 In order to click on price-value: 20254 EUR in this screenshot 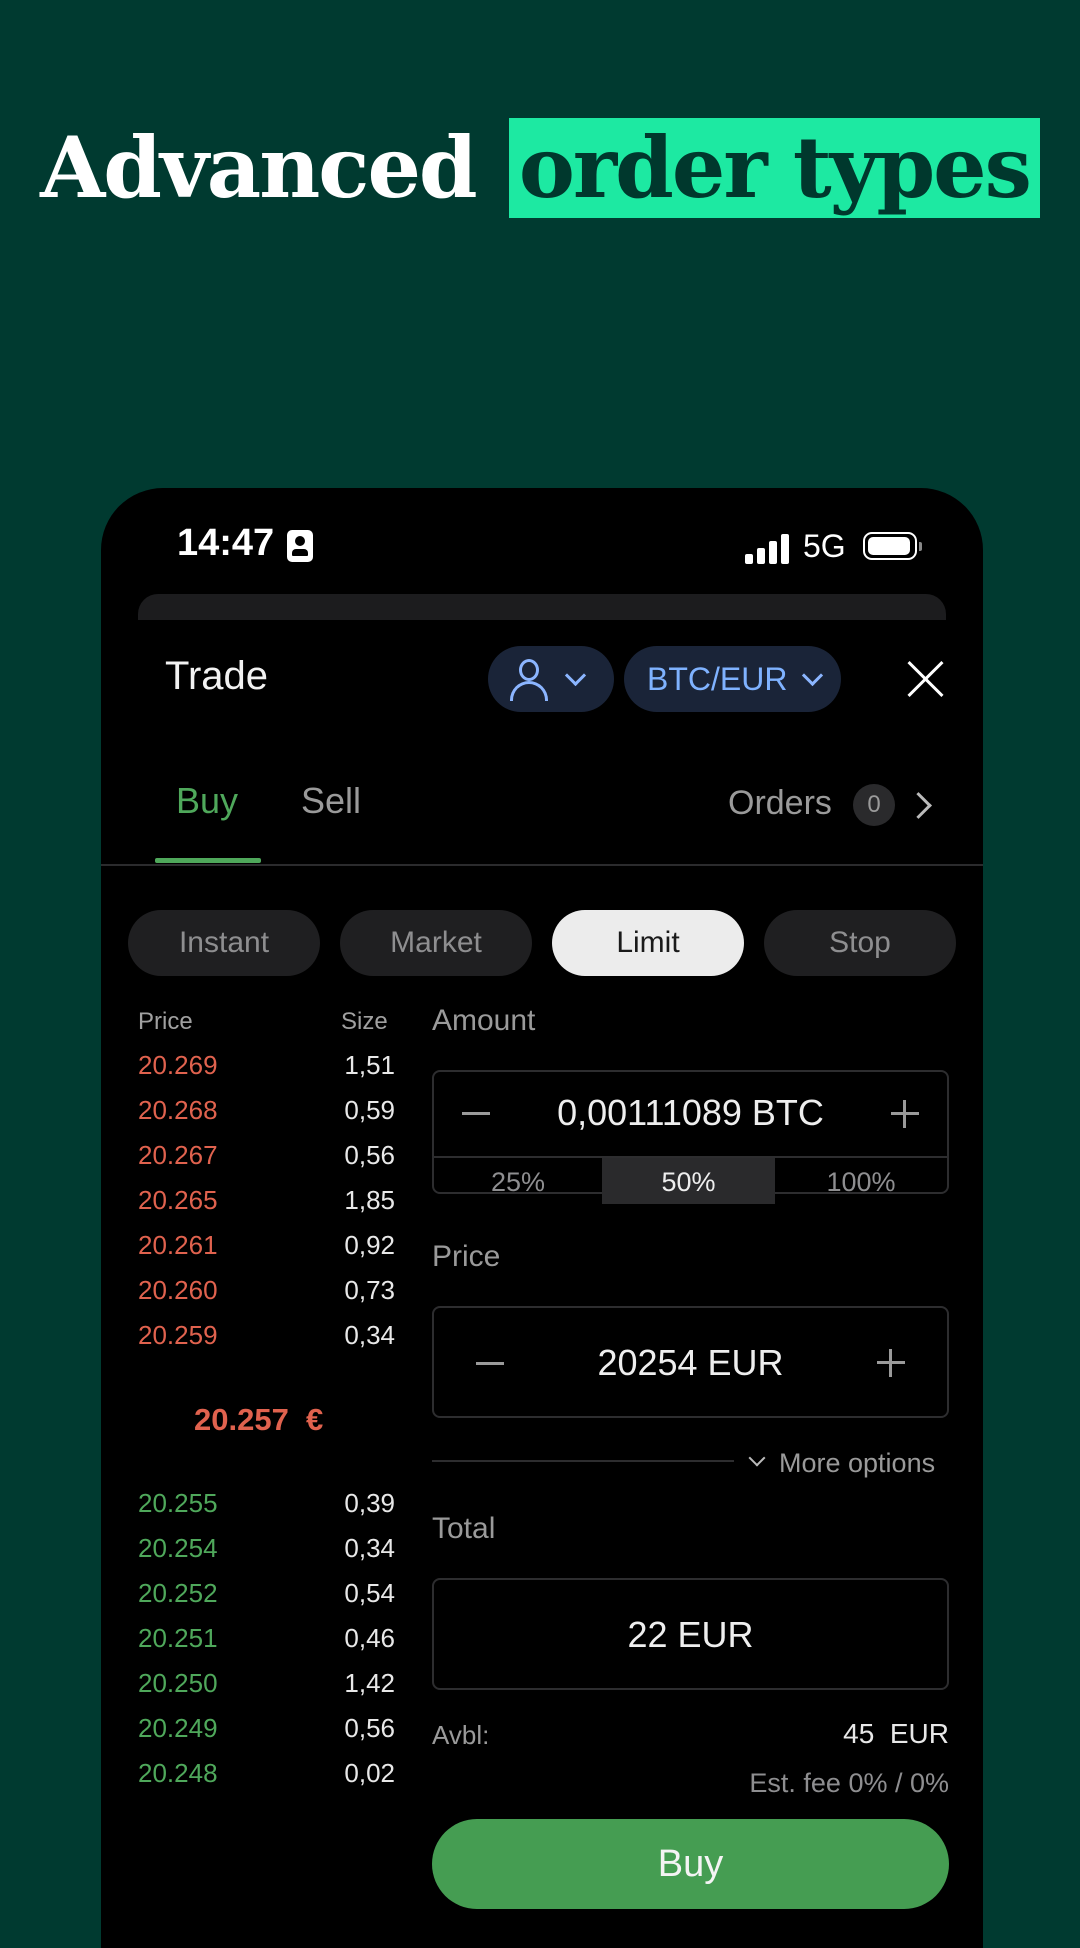, I will do `click(690, 1363)`.